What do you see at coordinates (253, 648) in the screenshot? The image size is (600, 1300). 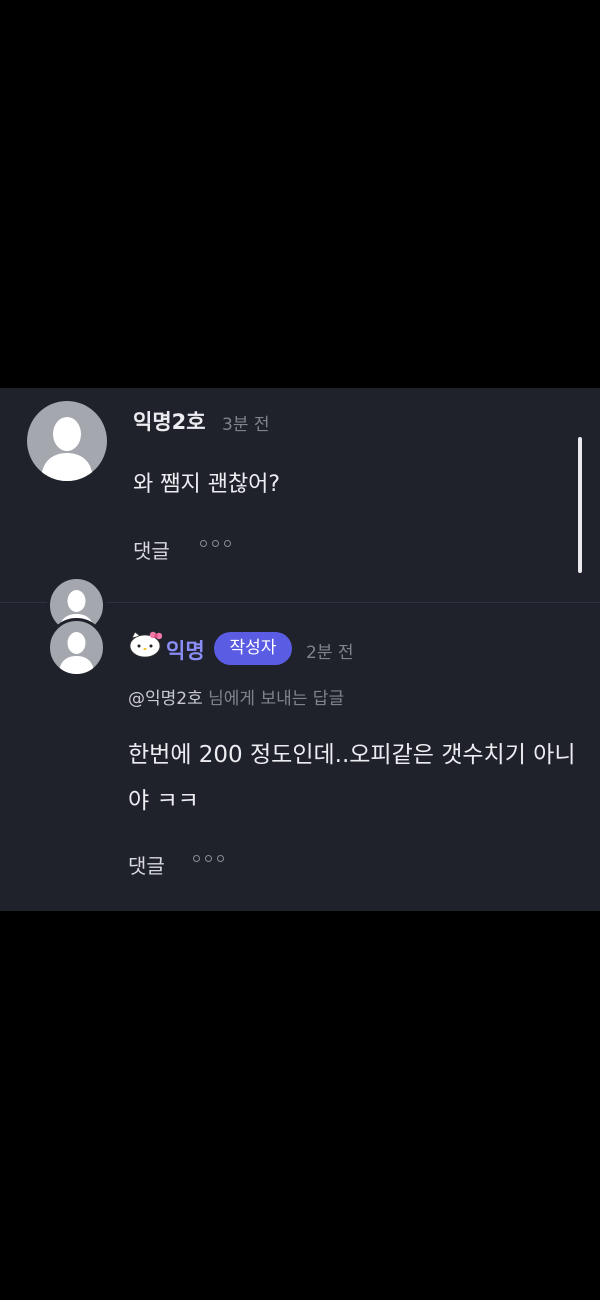 I see `author-badge: 작성자` at bounding box center [253, 648].